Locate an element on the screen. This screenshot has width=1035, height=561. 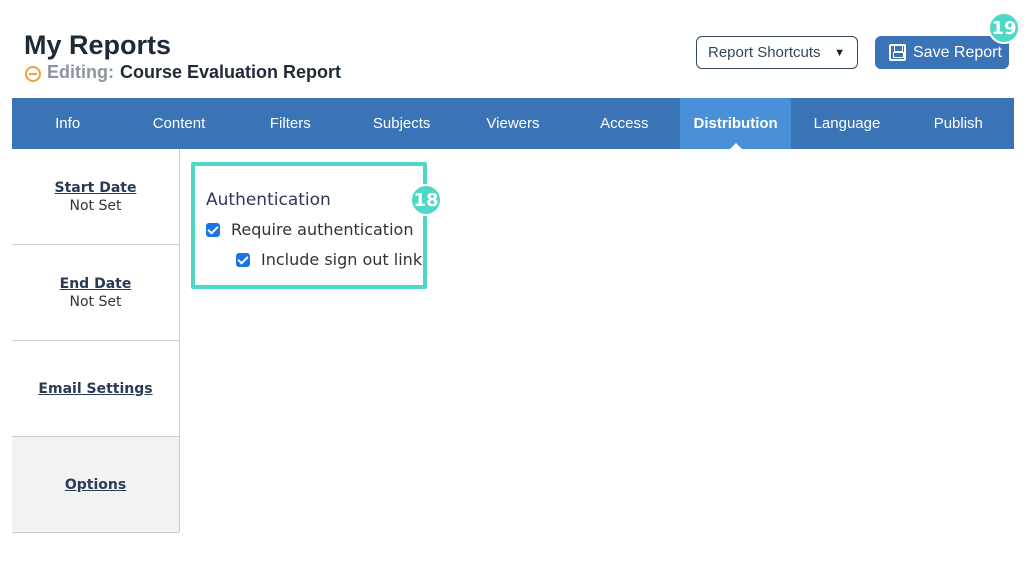
sidebar-item-label: End Date is located at coordinates (96, 284).